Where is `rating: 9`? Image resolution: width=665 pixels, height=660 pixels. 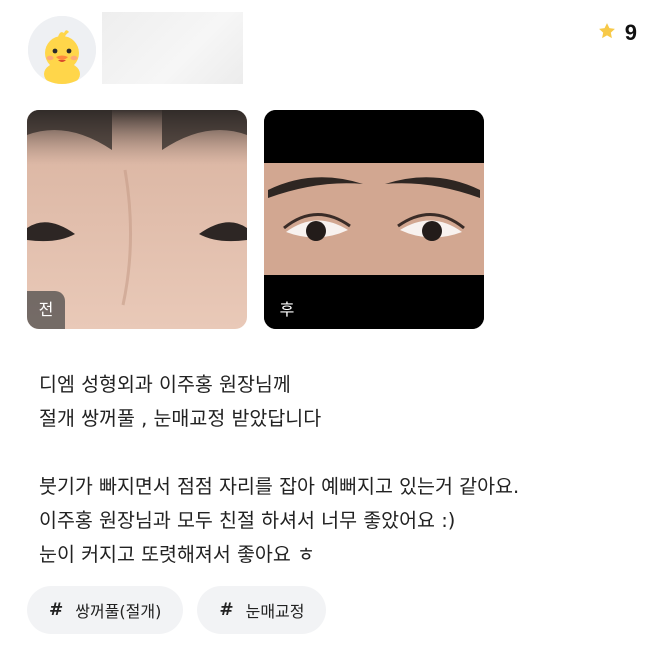
rating: 9 is located at coordinates (617, 33).